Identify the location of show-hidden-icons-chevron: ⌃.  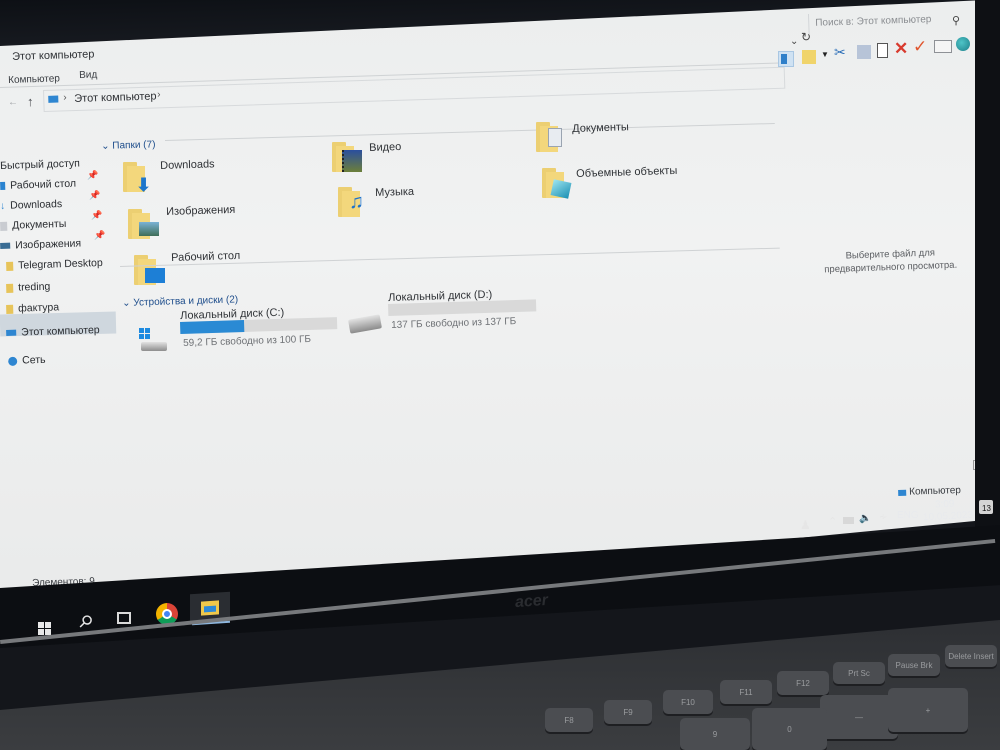
(832, 521).